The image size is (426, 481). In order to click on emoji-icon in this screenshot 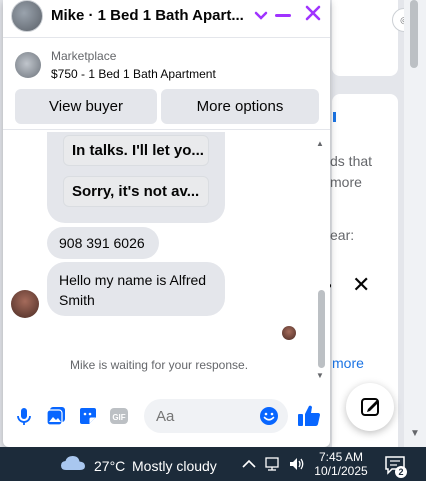, I will do `click(269, 416)`.